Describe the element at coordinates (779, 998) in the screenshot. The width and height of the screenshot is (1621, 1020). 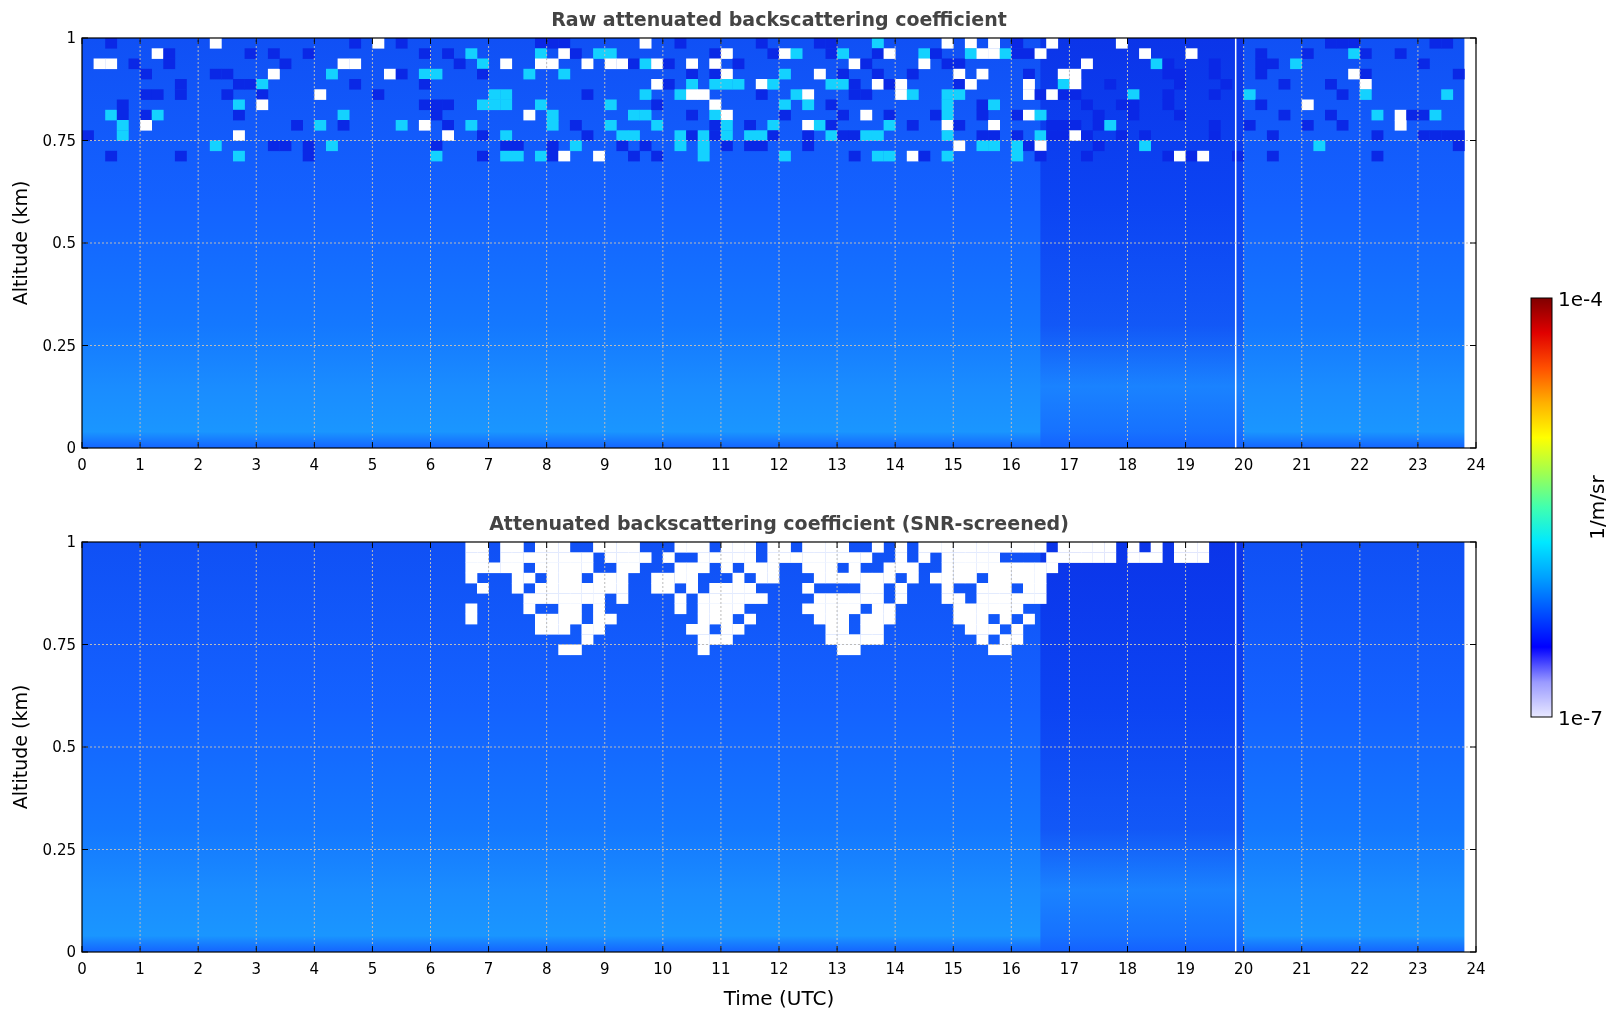
I see `axis-label: Time (UTC)` at that location.